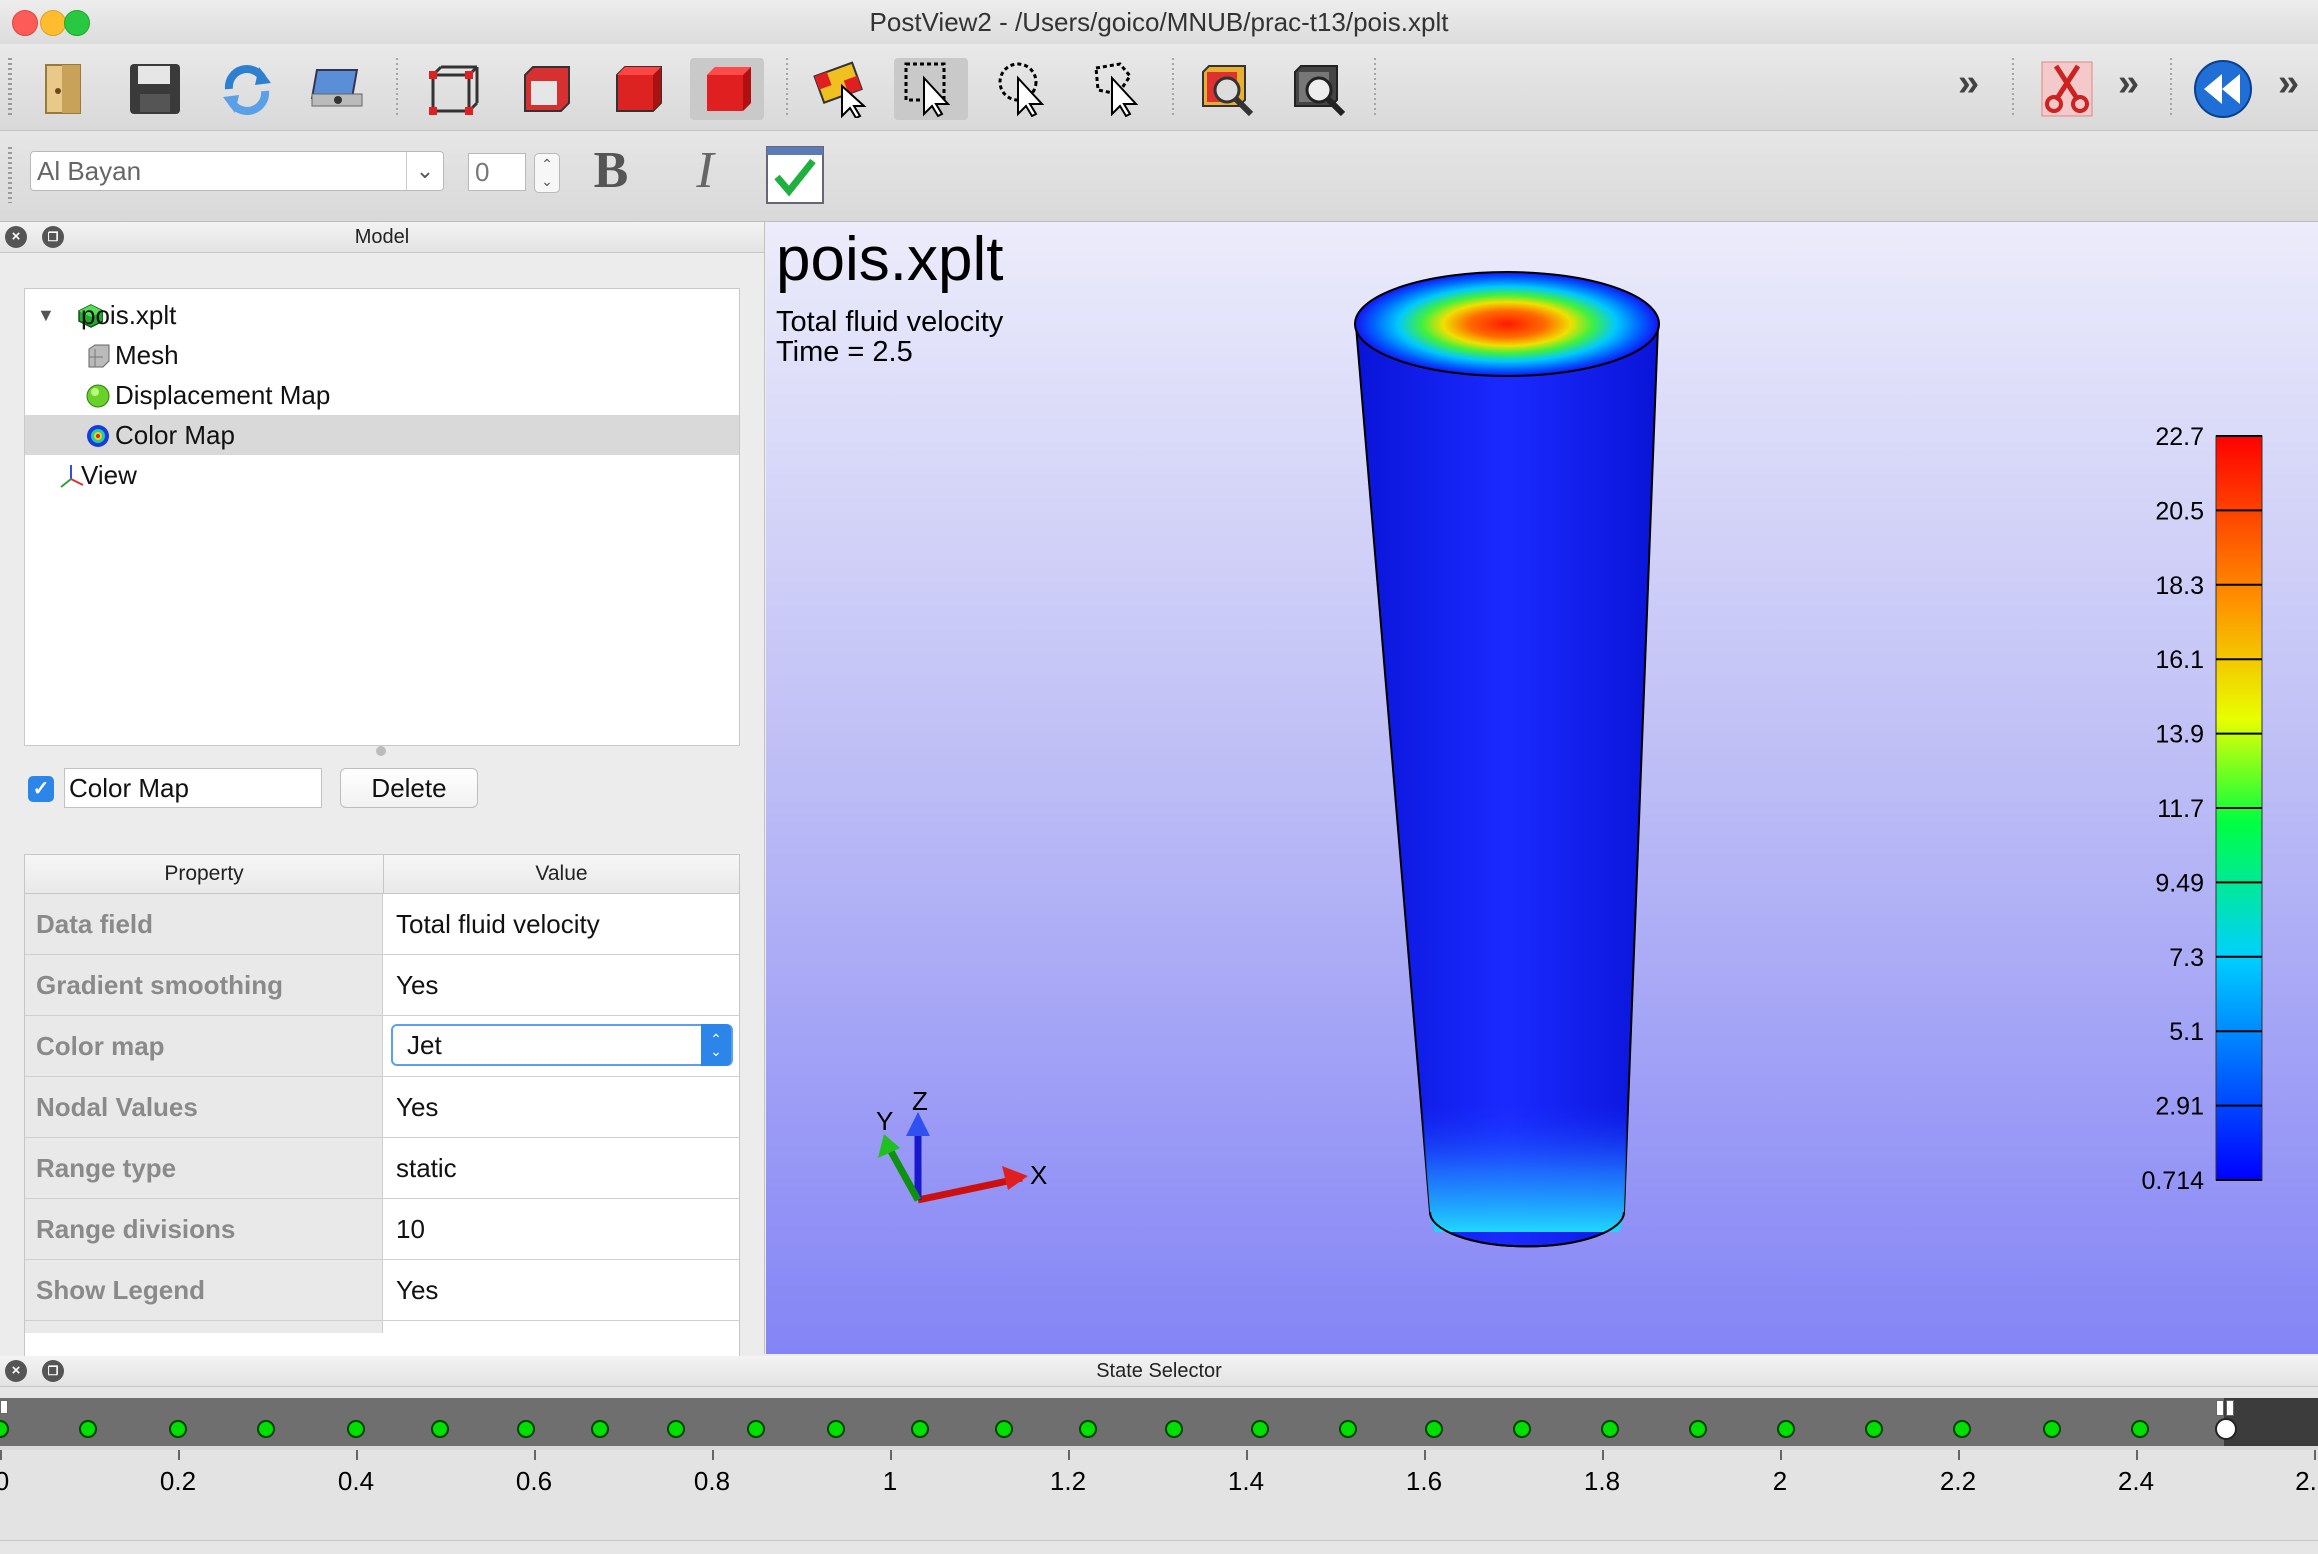  Describe the element at coordinates (178, 1481) in the screenshot. I see `ruler-label: 0.2` at that location.